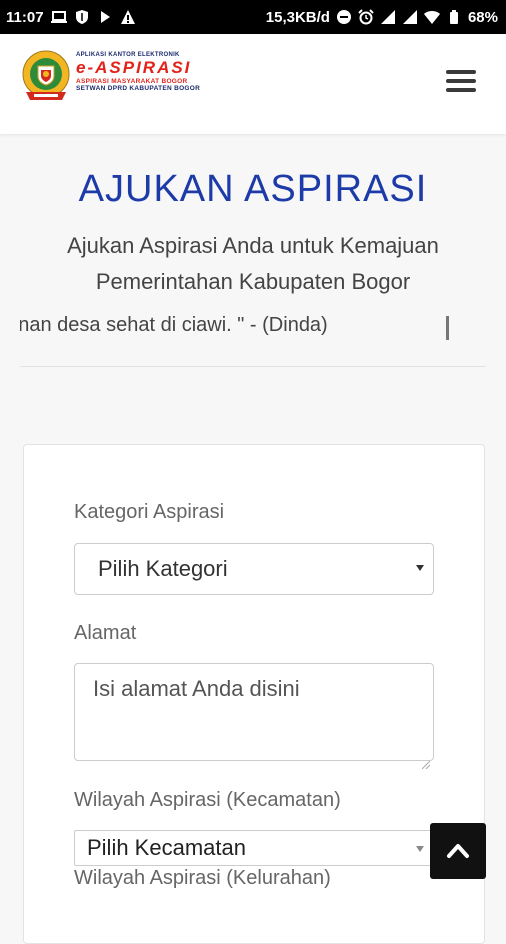 This screenshot has height=944, width=506. I want to click on shield-icon, so click(82, 17).